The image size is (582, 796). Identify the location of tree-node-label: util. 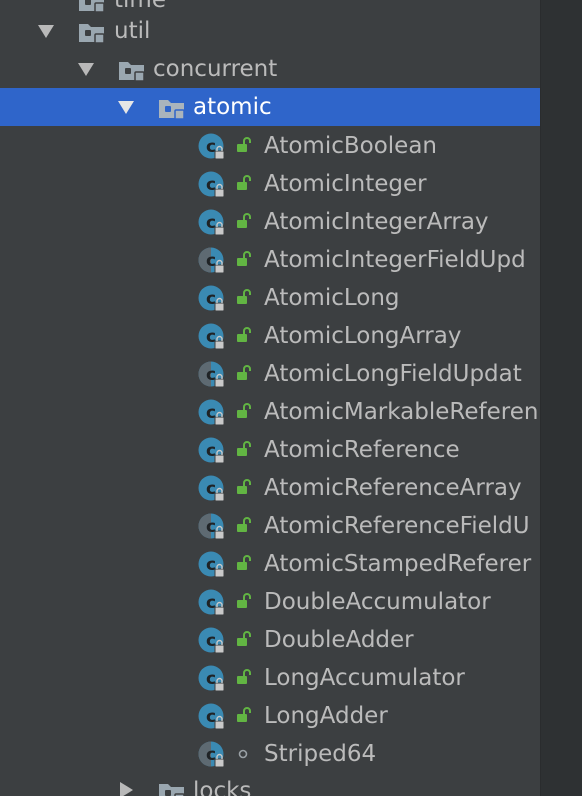
(132, 31).